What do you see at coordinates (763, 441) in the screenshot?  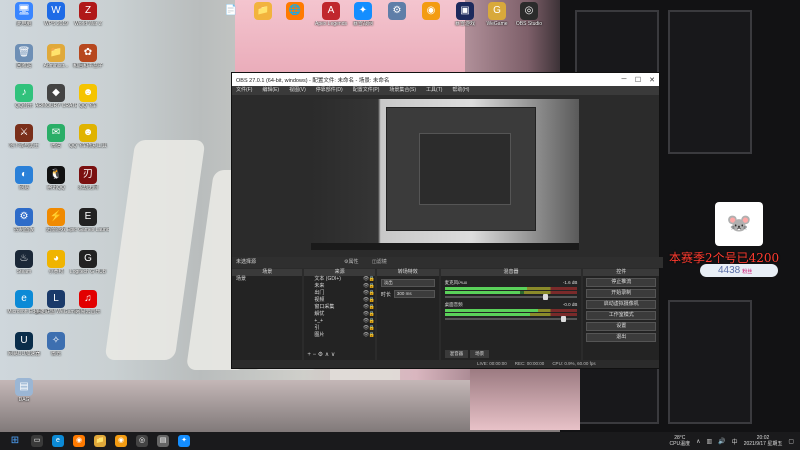 I see `clock: 20:02 2021/9/17 星期五` at bounding box center [763, 441].